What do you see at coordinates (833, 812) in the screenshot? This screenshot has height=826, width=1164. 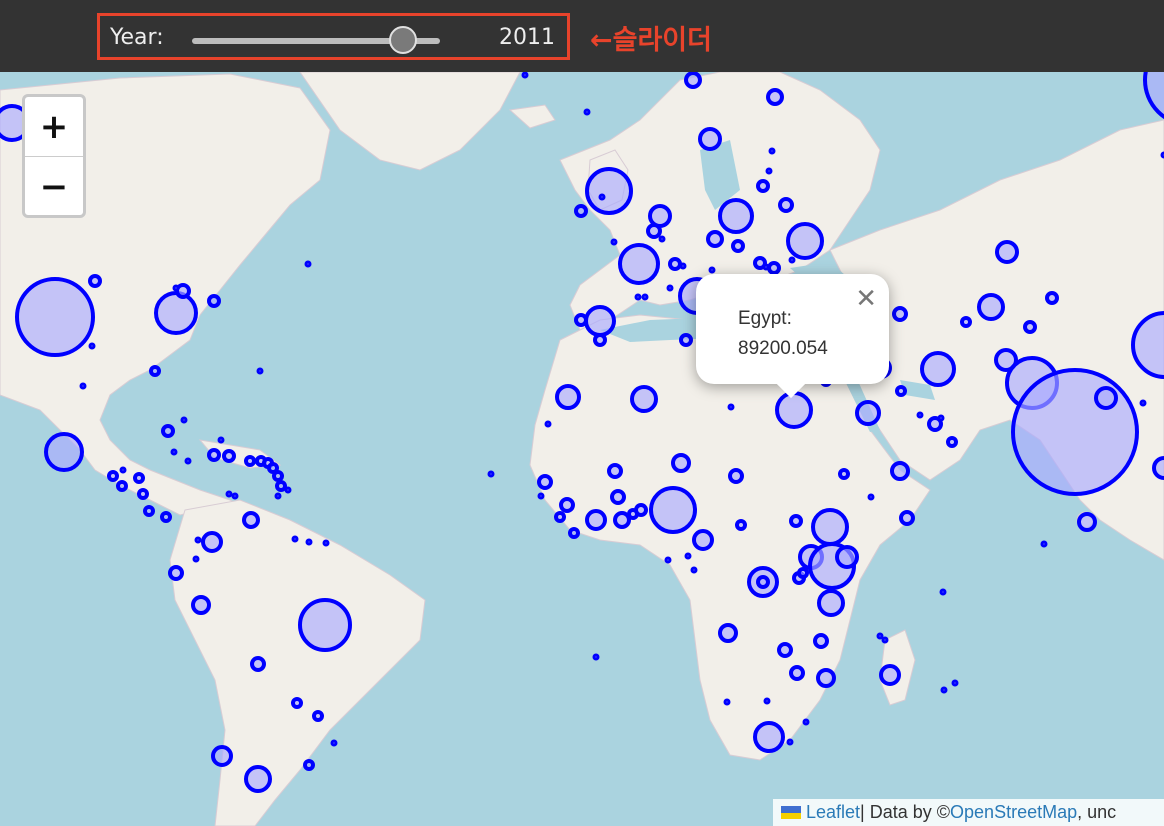 I see `leaflet-link: Leaflet` at bounding box center [833, 812].